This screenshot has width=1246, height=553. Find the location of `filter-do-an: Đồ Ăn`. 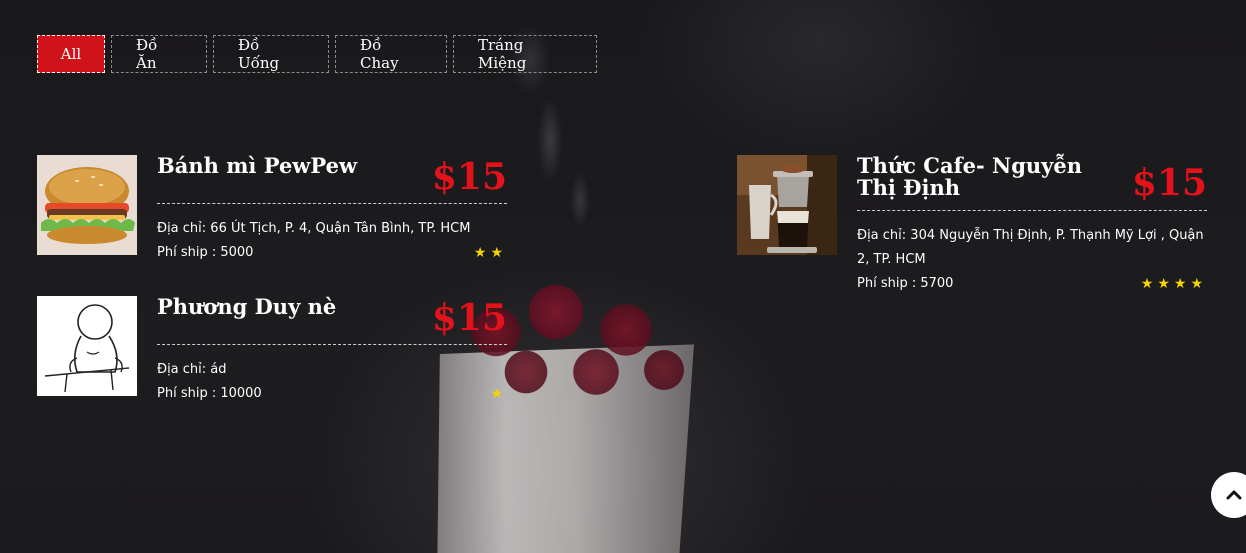

filter-do-an: Đồ Ăn is located at coordinates (159, 54).